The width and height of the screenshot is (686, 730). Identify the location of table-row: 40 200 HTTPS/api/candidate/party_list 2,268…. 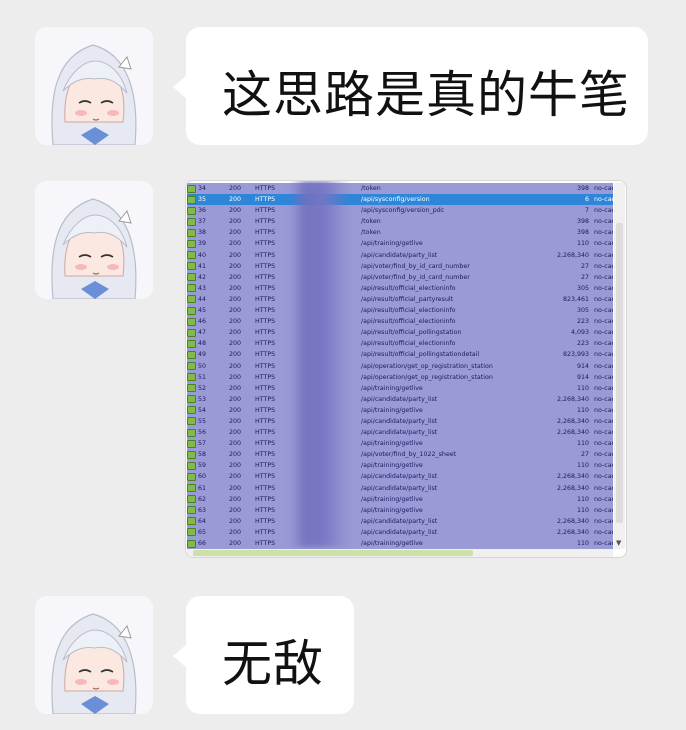
(400, 255).